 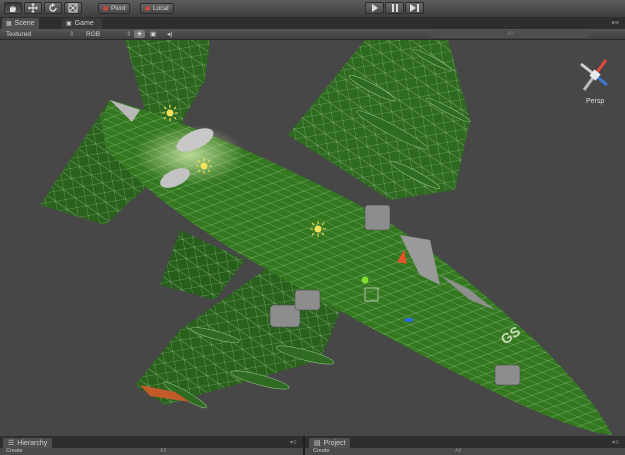 What do you see at coordinates (312, 34) in the screenshot?
I see `scene-control-bar: Textured ⇕ RGB ⇕ ☀ ▣ ◂) All` at bounding box center [312, 34].